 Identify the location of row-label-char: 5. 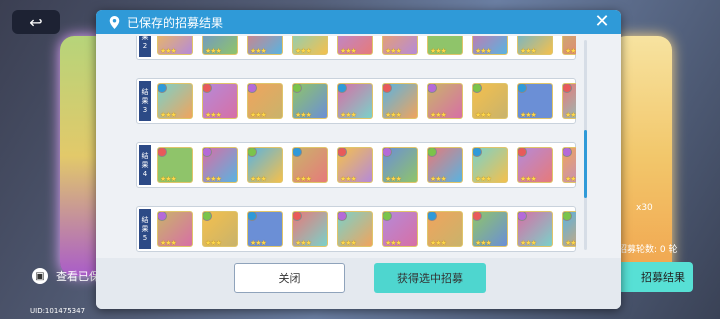
(145, 237).